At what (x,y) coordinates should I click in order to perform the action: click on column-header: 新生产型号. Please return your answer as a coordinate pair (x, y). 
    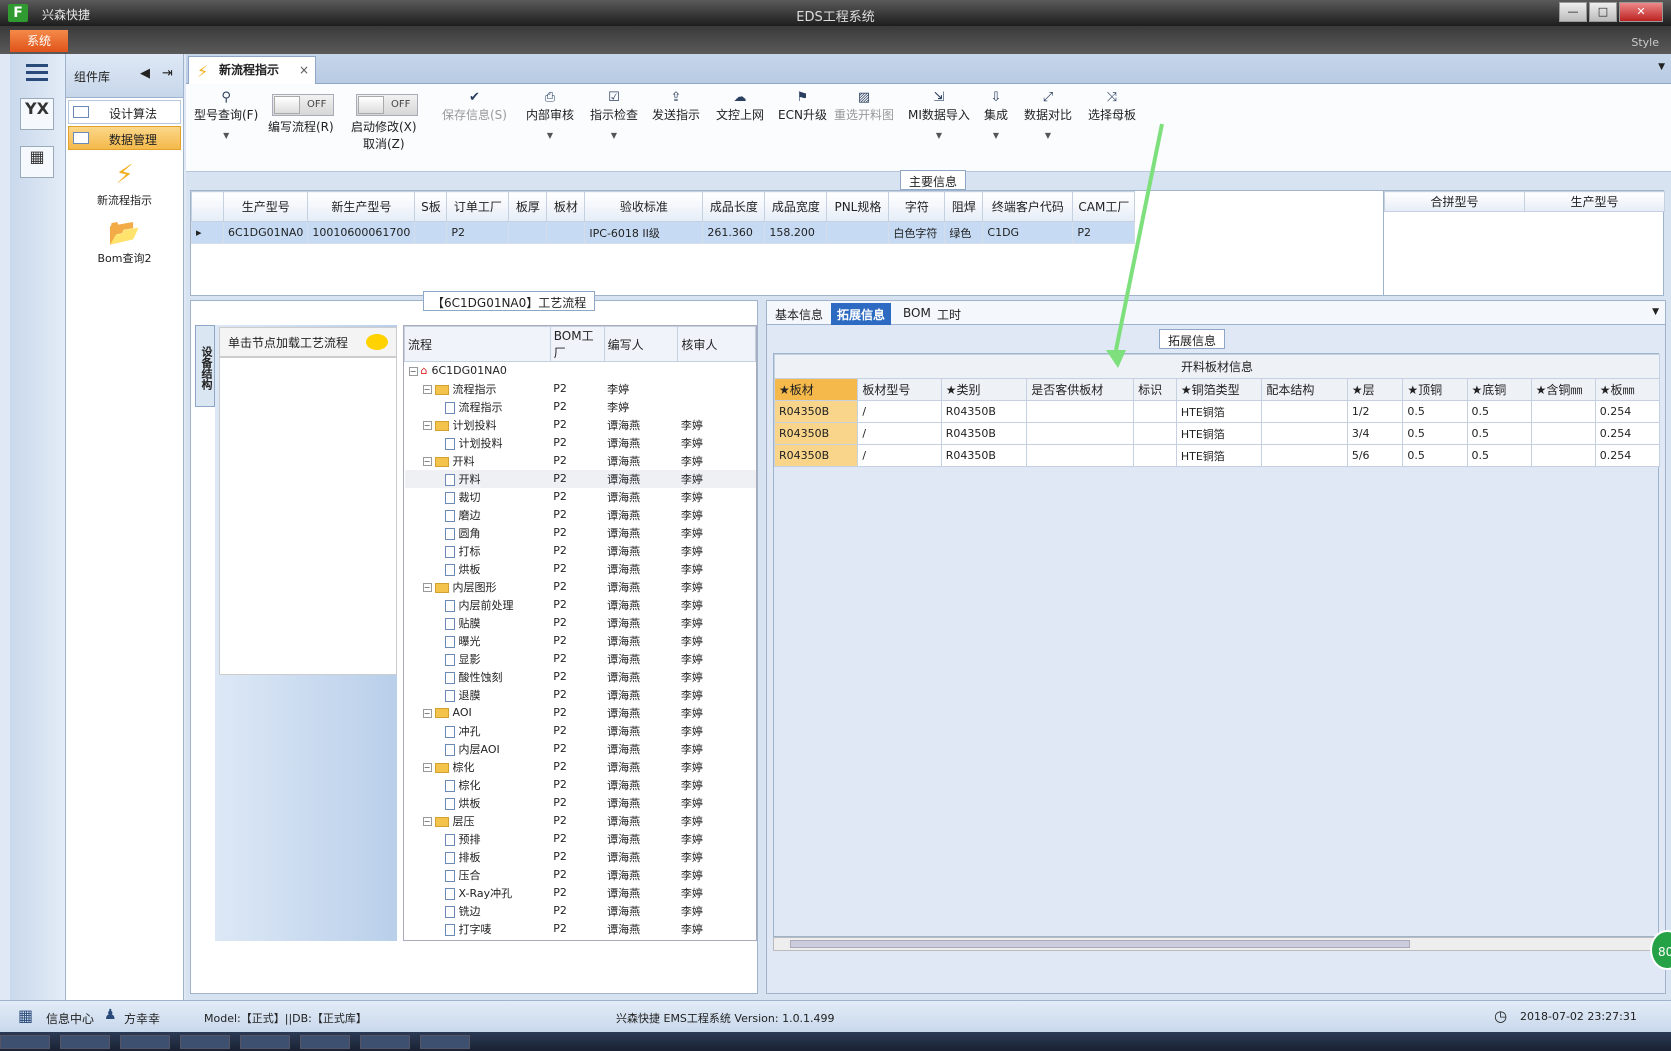
    Looking at the image, I should click on (361, 206).